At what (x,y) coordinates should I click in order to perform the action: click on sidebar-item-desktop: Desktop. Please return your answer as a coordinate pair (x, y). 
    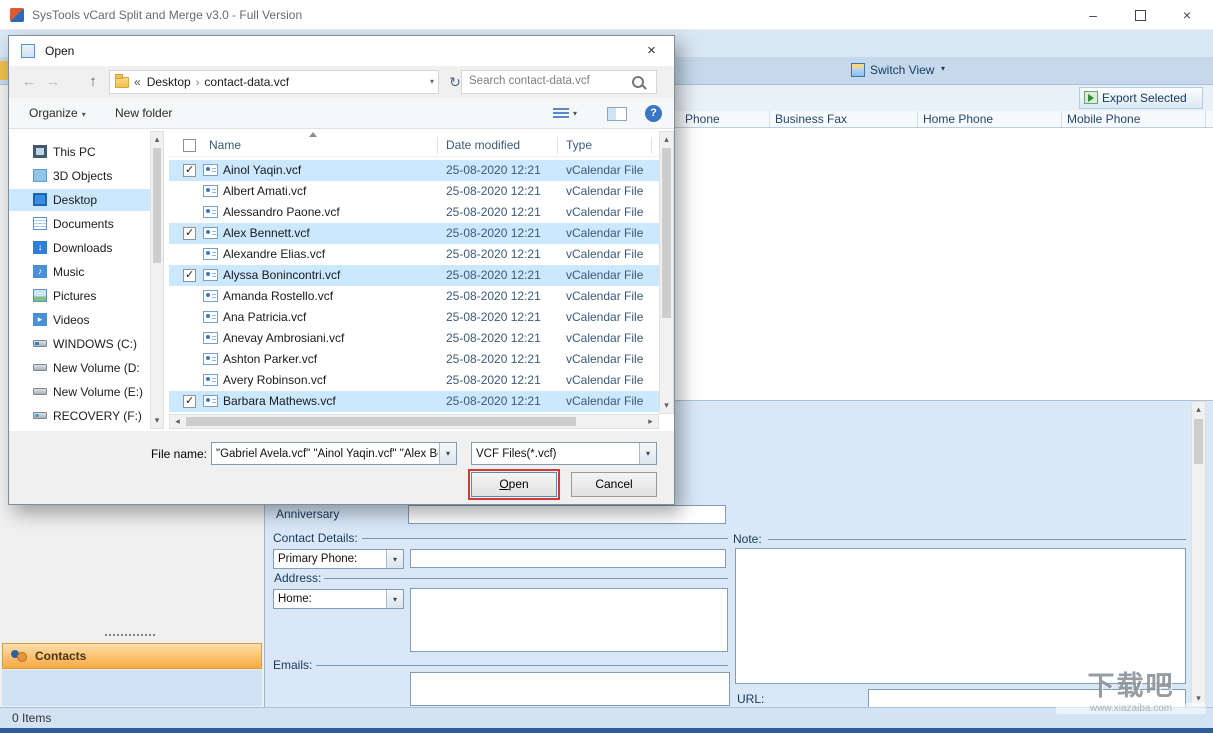
    Looking at the image, I should click on (79, 200).